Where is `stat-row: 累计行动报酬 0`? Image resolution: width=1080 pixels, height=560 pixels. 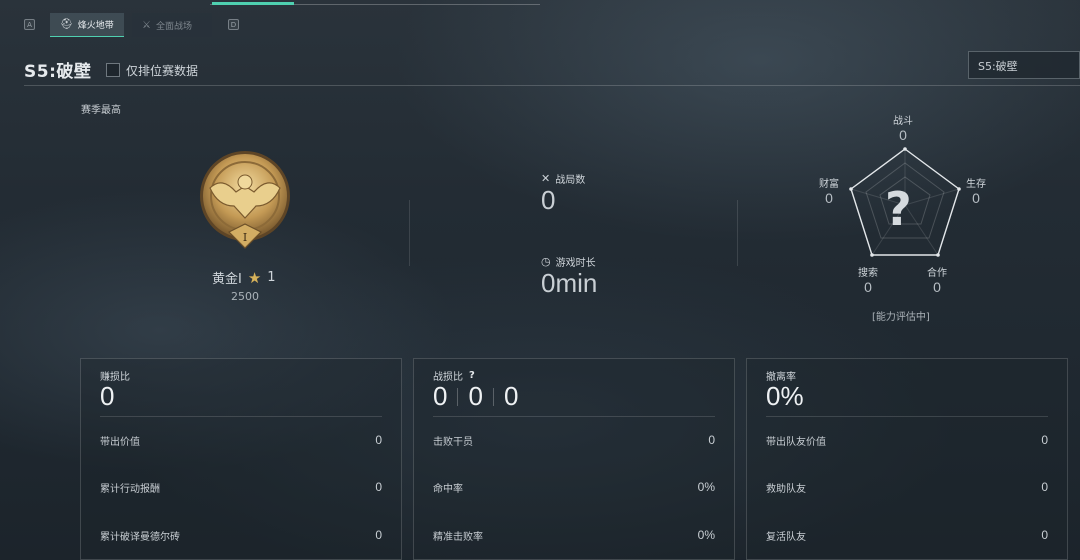
stat-row: 累计行动报酬 0 is located at coordinates (241, 487).